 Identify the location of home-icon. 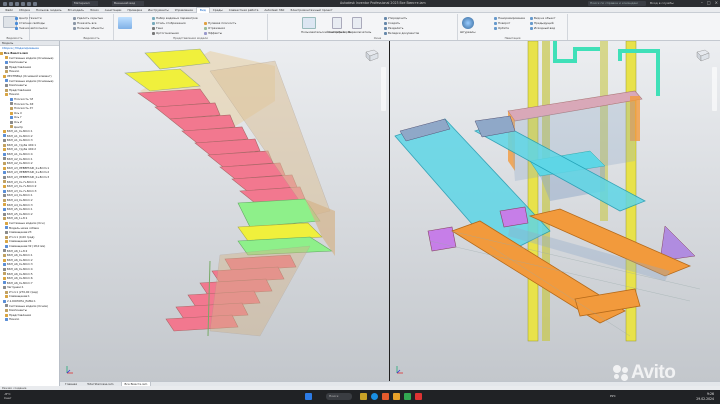
(35, 3).